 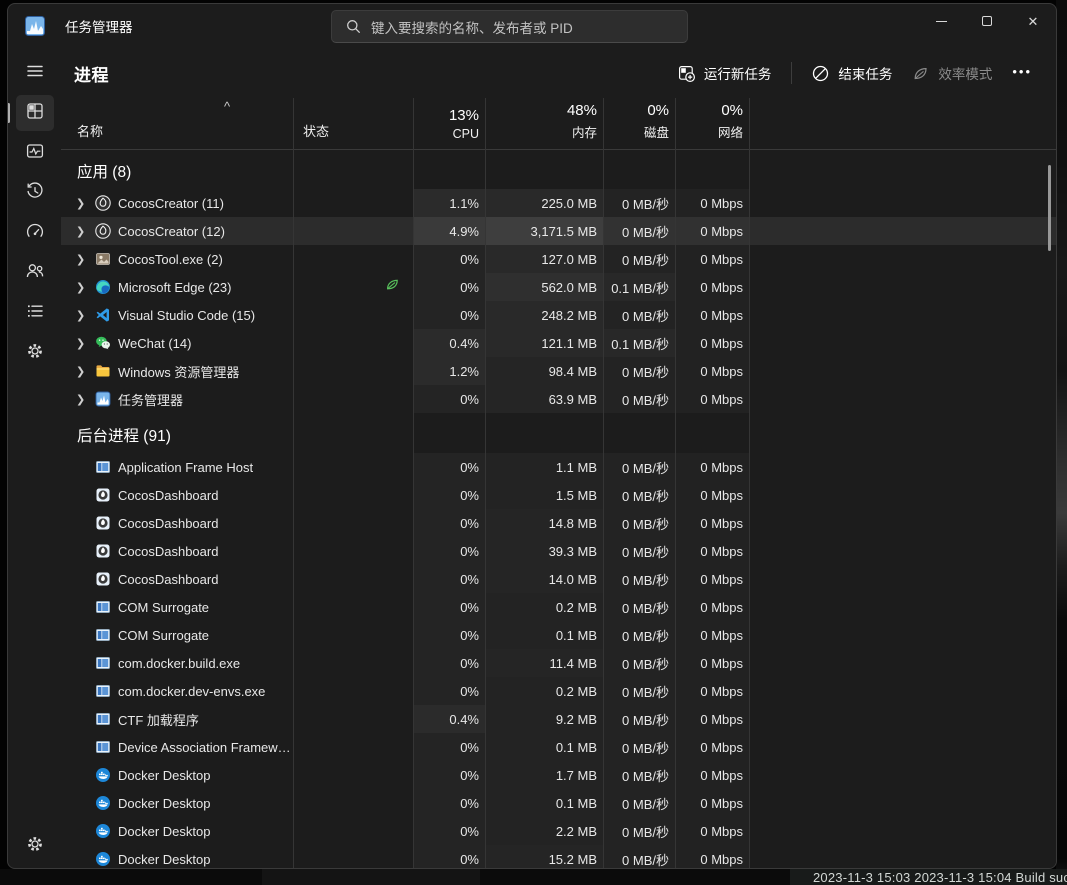 I want to click on end-task-button: 结束任务, so click(x=852, y=73).